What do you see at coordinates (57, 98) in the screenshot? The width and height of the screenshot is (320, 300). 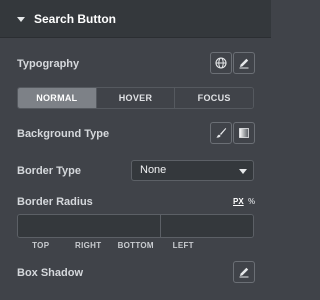 I see `tab-normal: NORMAL` at bounding box center [57, 98].